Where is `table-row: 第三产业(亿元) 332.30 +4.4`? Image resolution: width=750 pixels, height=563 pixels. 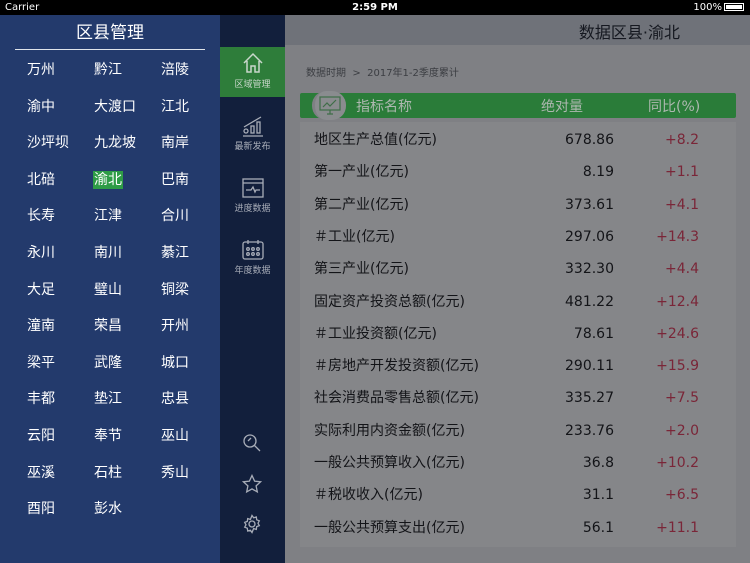 table-row: 第三产业(亿元) 332.30 +4.4 is located at coordinates (518, 269).